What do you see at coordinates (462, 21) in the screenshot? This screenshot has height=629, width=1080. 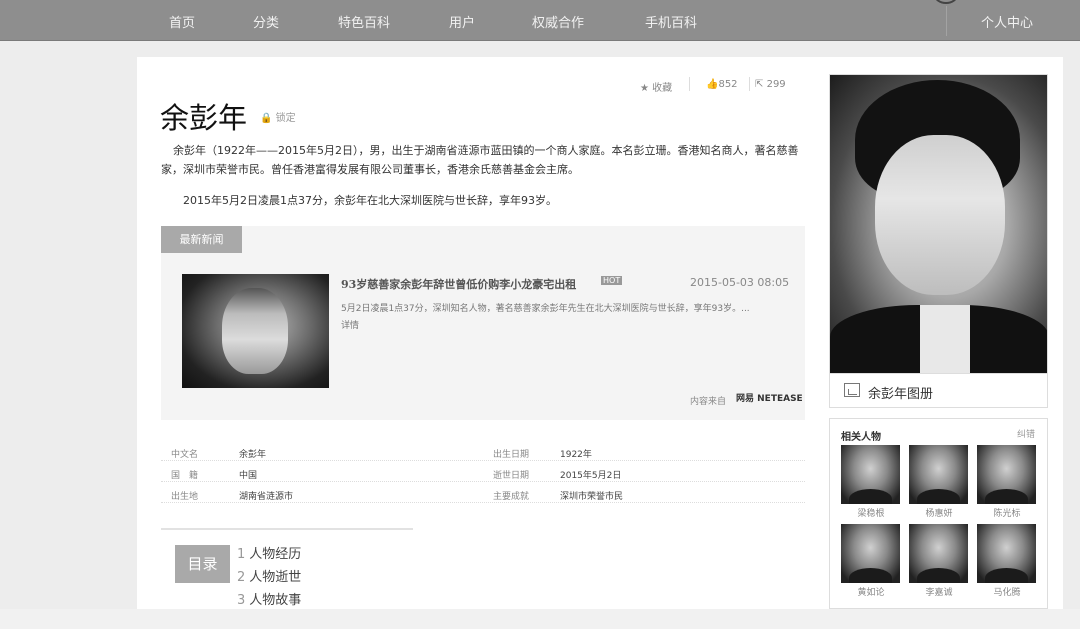 I see `nav-users: 用户` at bounding box center [462, 21].